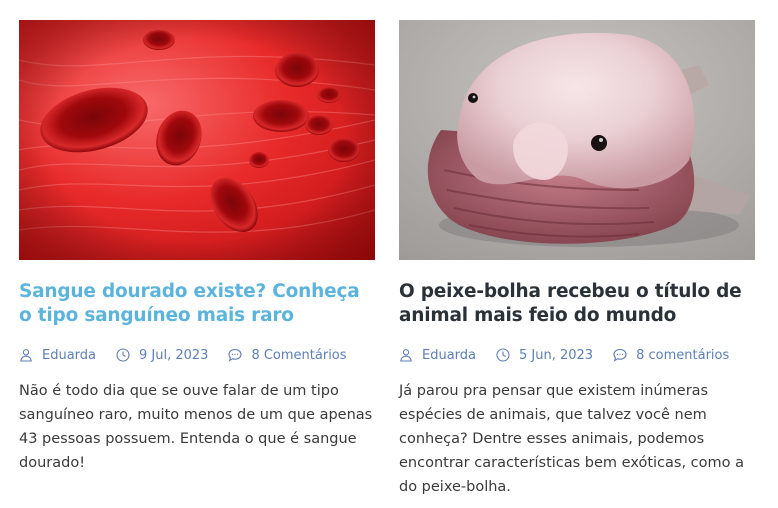  What do you see at coordinates (299, 355) in the screenshot?
I see `post-comments-count: 8 Comentários` at bounding box center [299, 355].